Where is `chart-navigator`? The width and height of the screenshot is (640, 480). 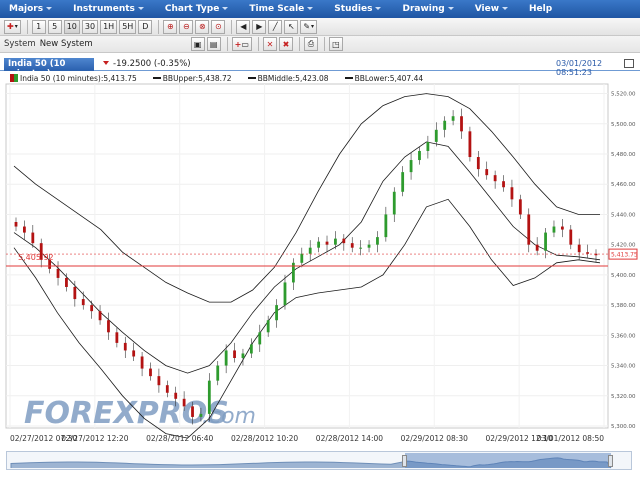 chart-navigator is located at coordinates (319, 460).